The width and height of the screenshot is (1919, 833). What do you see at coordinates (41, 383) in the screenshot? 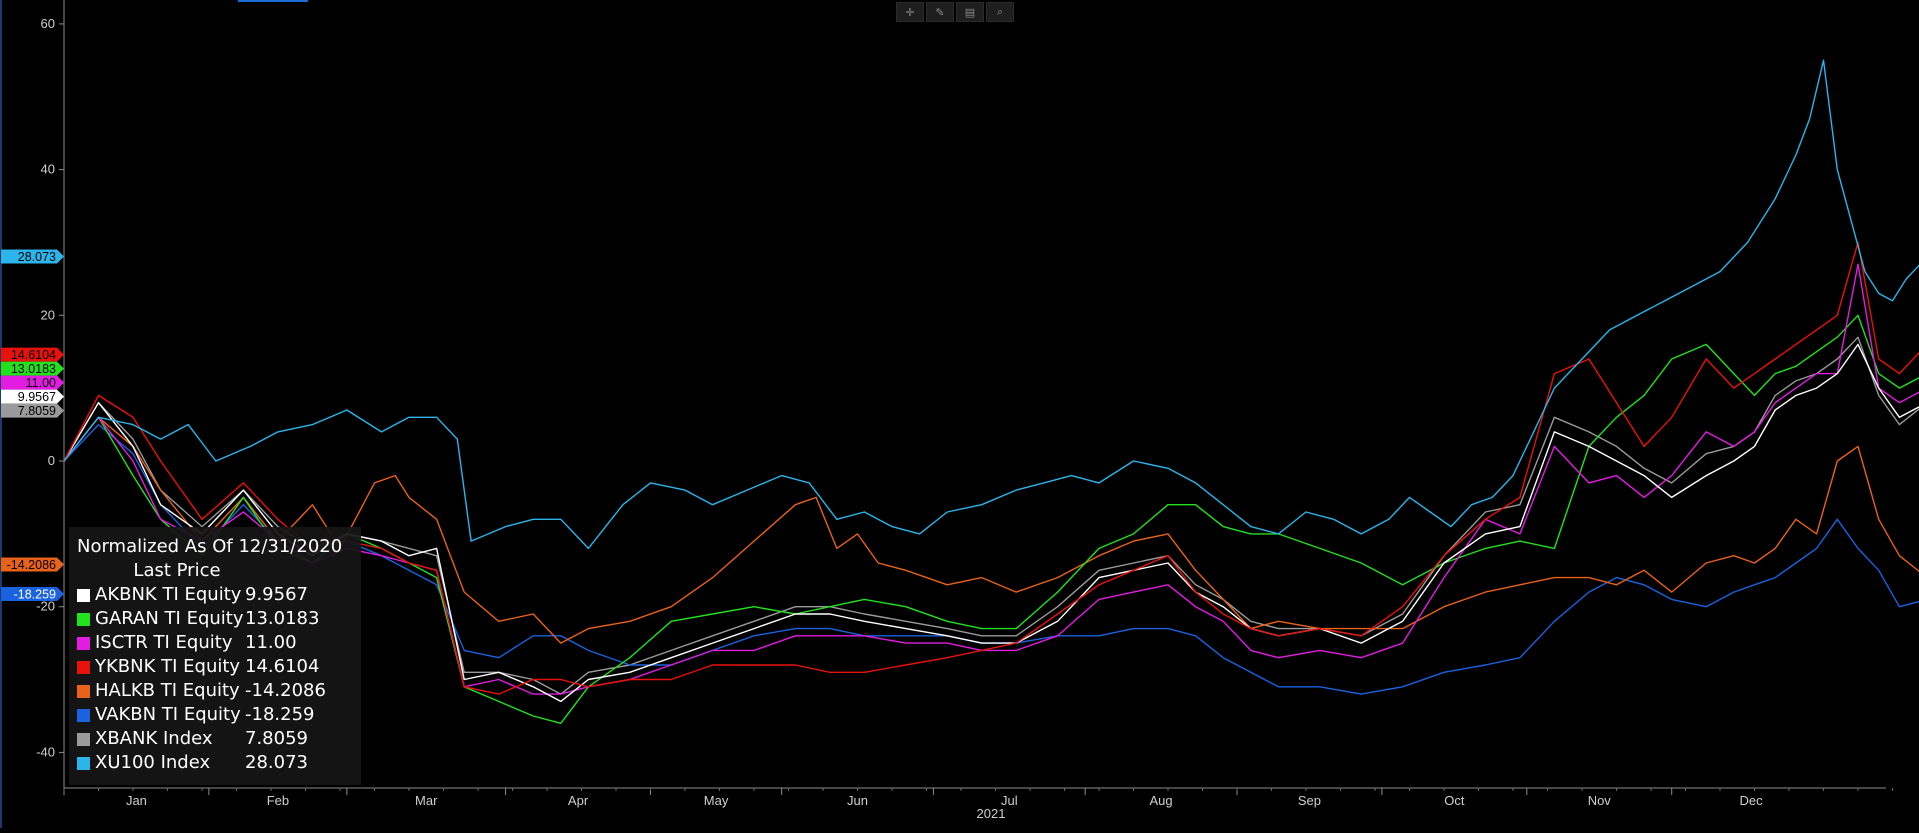
I see `last-value-text: 11.00` at bounding box center [41, 383].